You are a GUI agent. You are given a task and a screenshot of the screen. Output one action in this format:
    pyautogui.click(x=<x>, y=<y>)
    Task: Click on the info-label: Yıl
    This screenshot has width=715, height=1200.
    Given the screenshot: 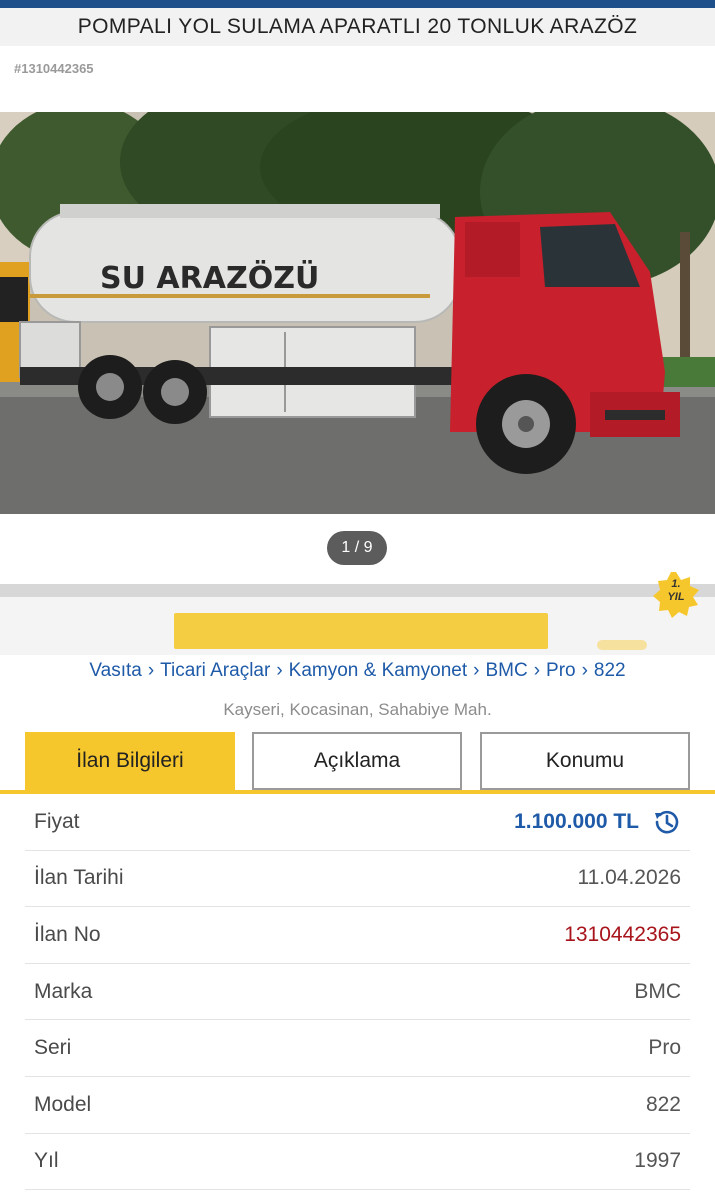 What is the action you would take?
    pyautogui.click(x=46, y=1161)
    